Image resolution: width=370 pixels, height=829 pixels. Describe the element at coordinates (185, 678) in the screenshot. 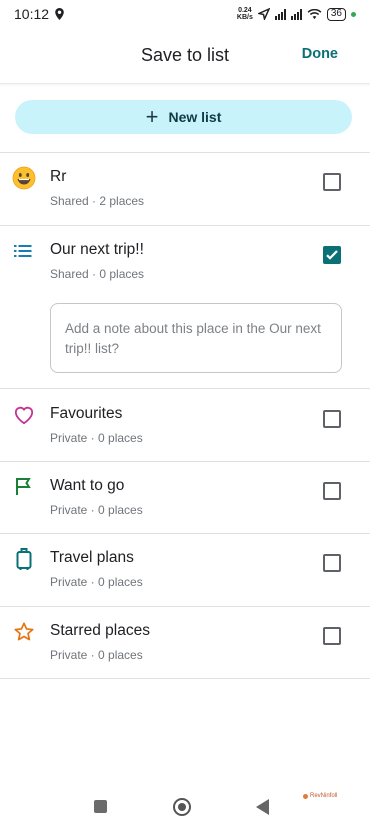

I see `divider` at that location.